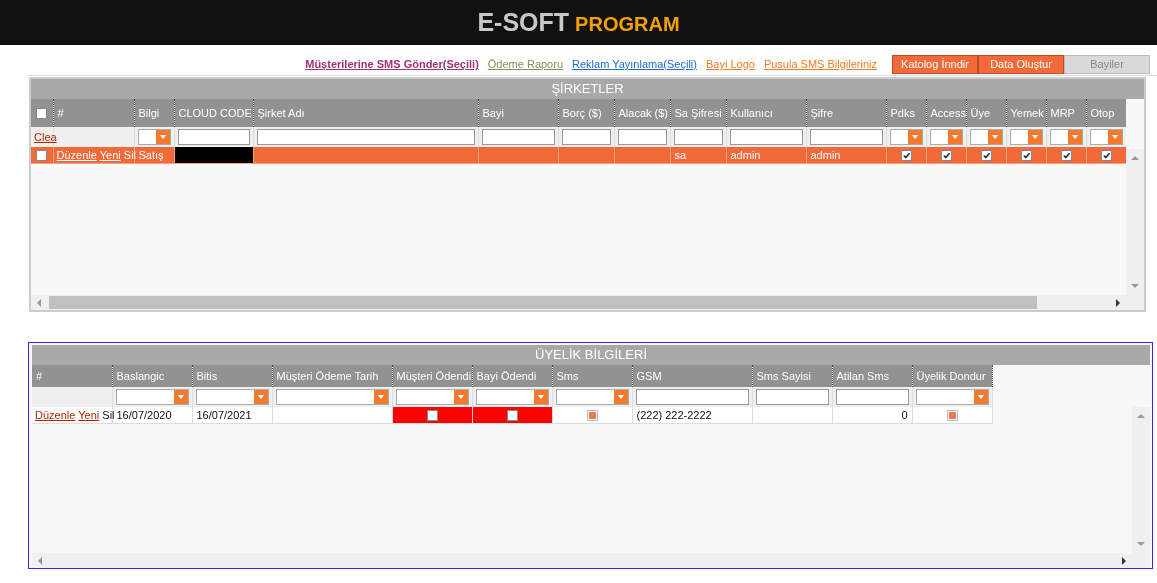 The width and height of the screenshot is (1157, 583). I want to click on table-row: Düzenle Yeni Sil 16/07/2020 16/07/2021 (222) 222-2222 0, so click(512, 415).